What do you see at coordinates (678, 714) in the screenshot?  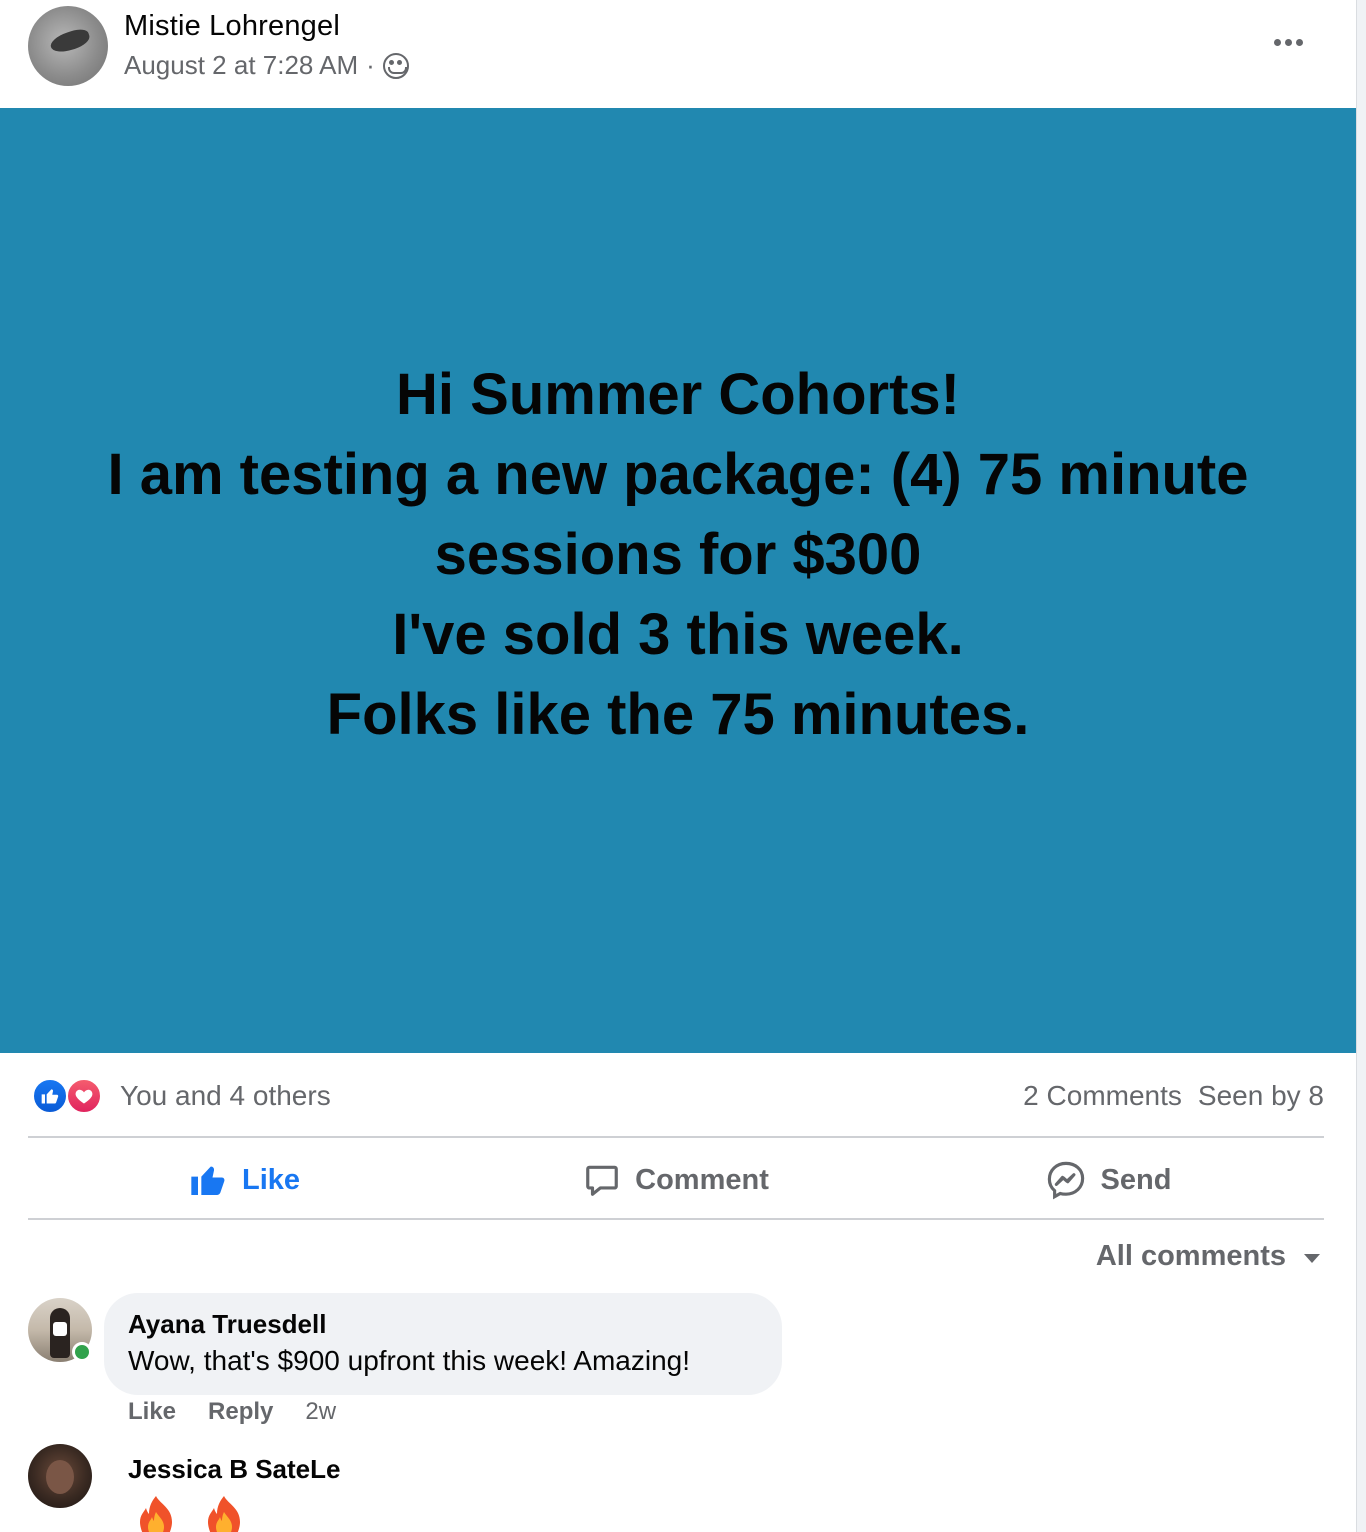 I see `post-line: Folks like the 75 minutes.` at bounding box center [678, 714].